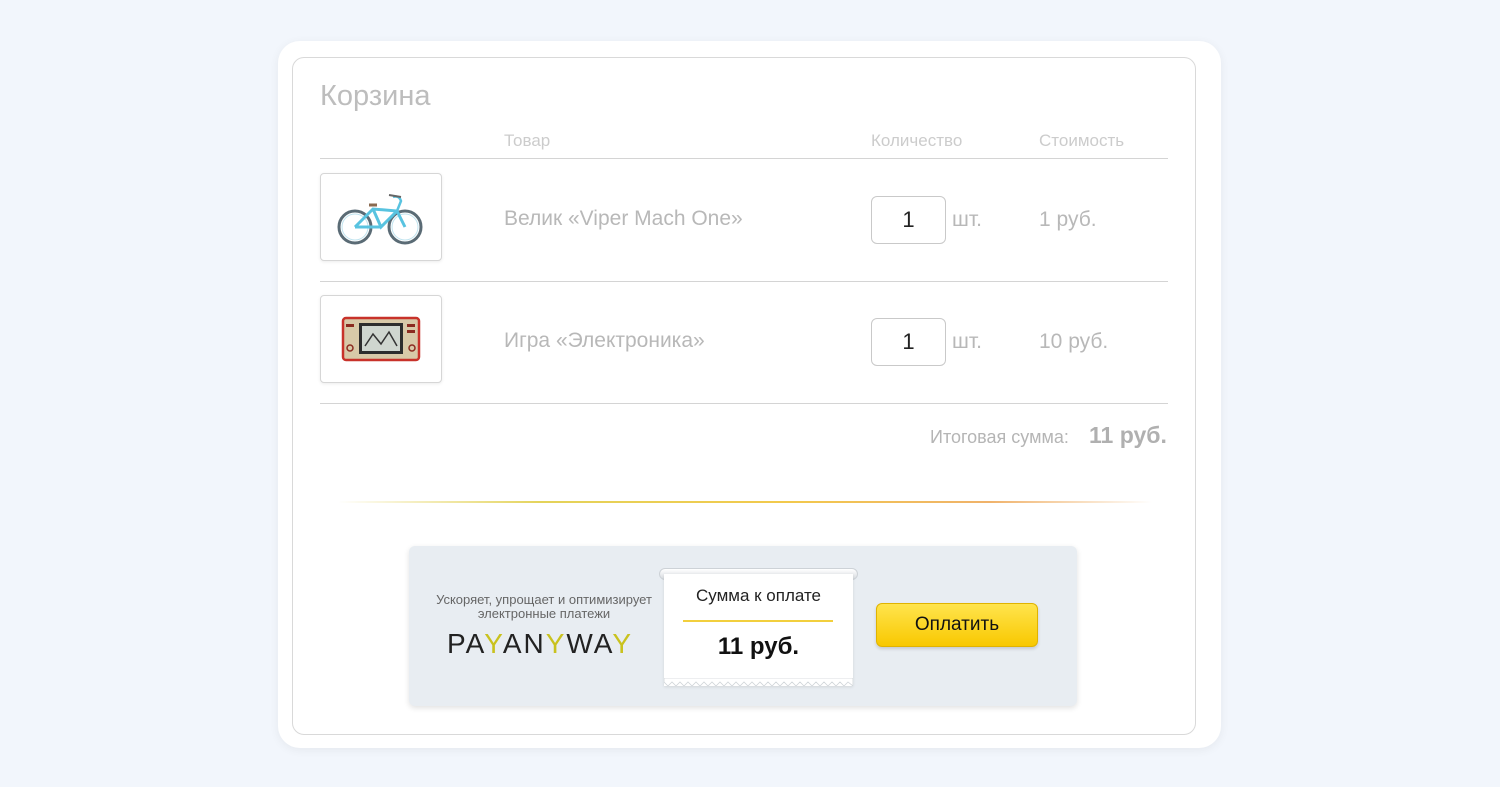 This screenshot has width=1500, height=787. What do you see at coordinates (917, 140) in the screenshot?
I see `column-header-quantity: Количество` at bounding box center [917, 140].